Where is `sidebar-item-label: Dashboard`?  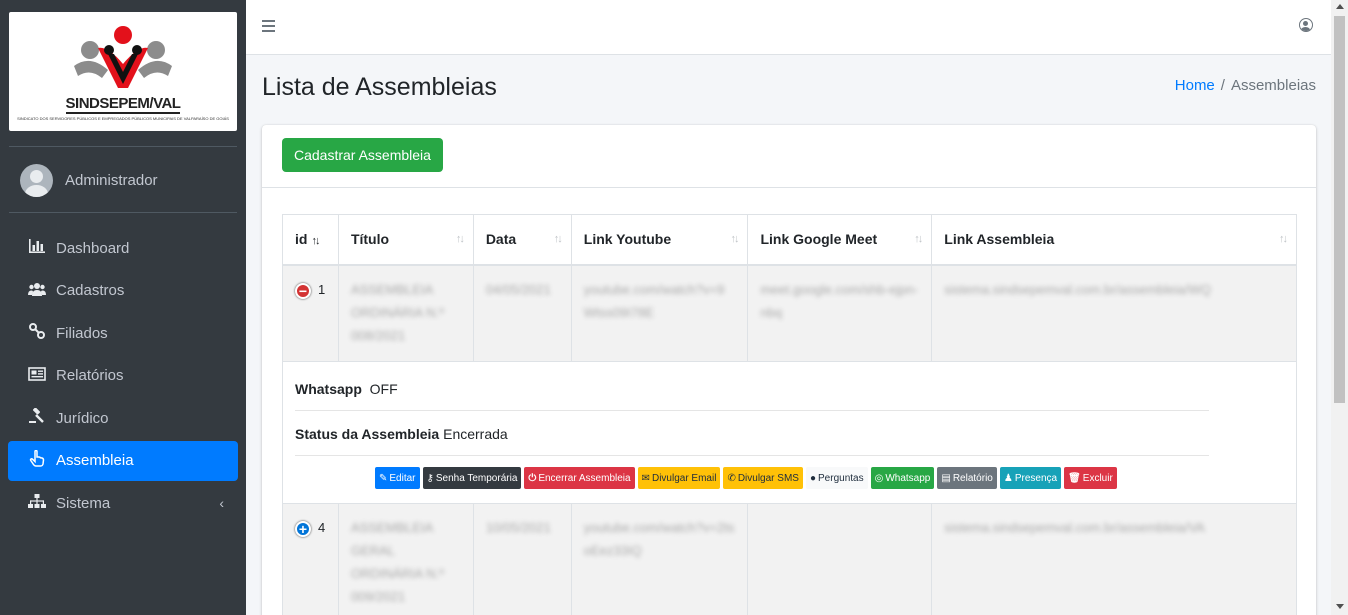
sidebar-item-label: Dashboard is located at coordinates (93, 248).